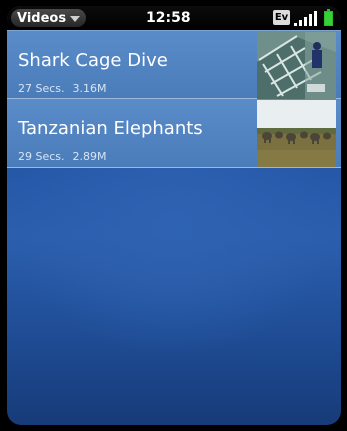 The width and height of the screenshot is (347, 431). What do you see at coordinates (296, 133) in the screenshot?
I see `elephants-thumbnail` at bounding box center [296, 133].